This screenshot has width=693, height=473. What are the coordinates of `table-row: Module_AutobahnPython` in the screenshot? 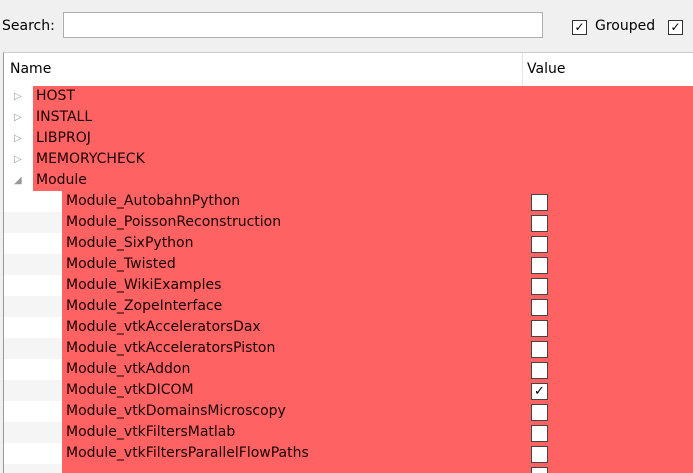 It's located at (348, 201).